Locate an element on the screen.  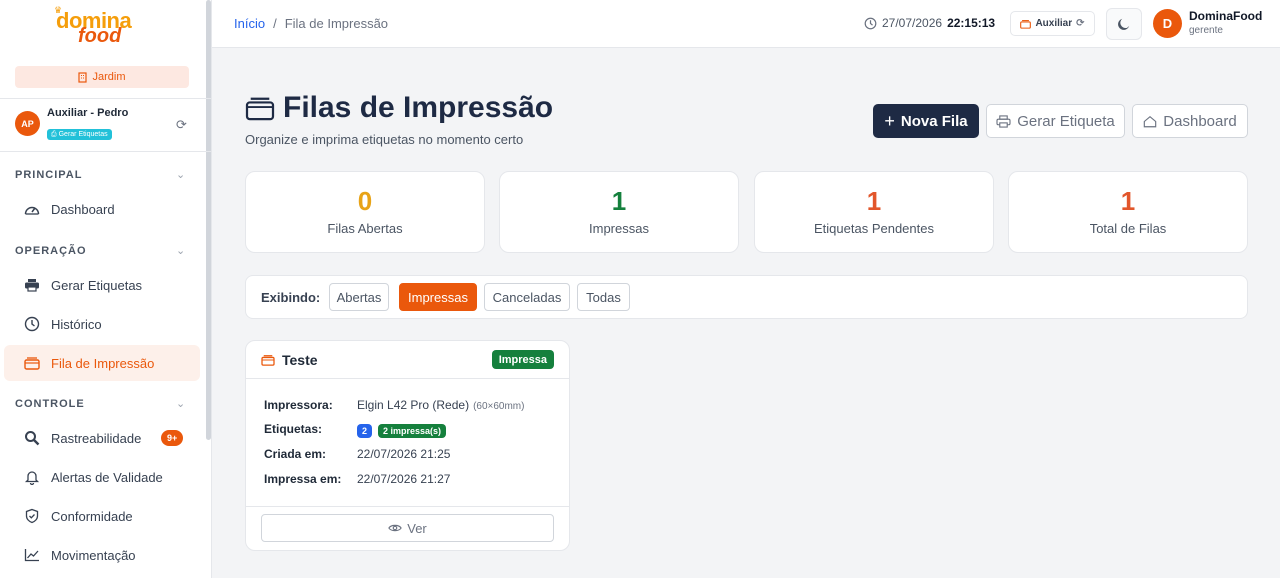
generate-label-text: Gerar Etiqueta is located at coordinates (1066, 121).